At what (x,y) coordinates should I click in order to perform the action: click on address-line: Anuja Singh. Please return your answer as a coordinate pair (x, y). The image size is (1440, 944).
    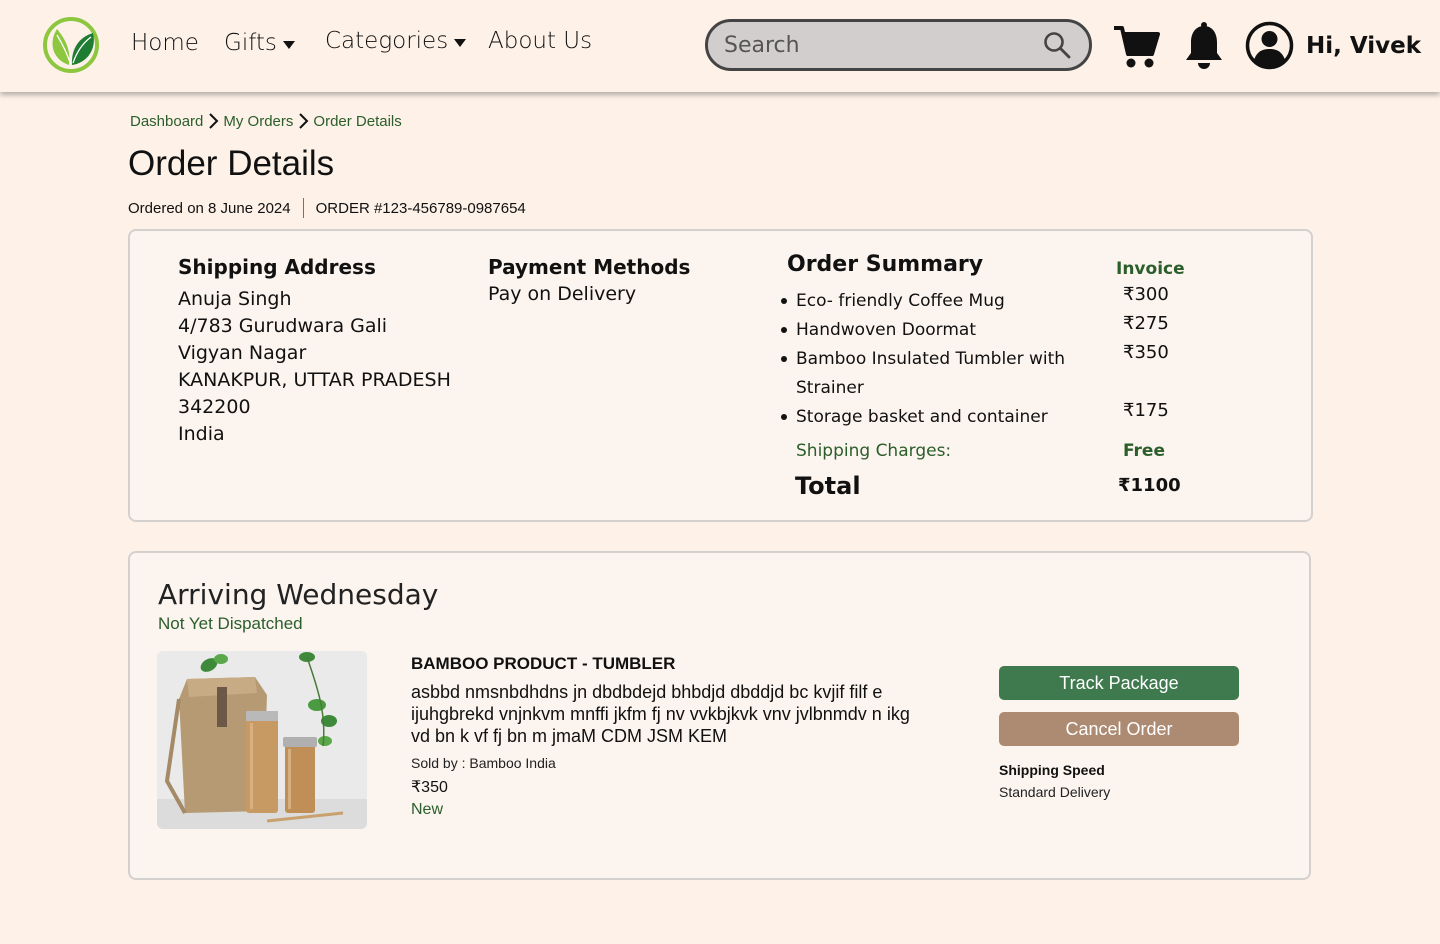
    Looking at the image, I should click on (235, 299).